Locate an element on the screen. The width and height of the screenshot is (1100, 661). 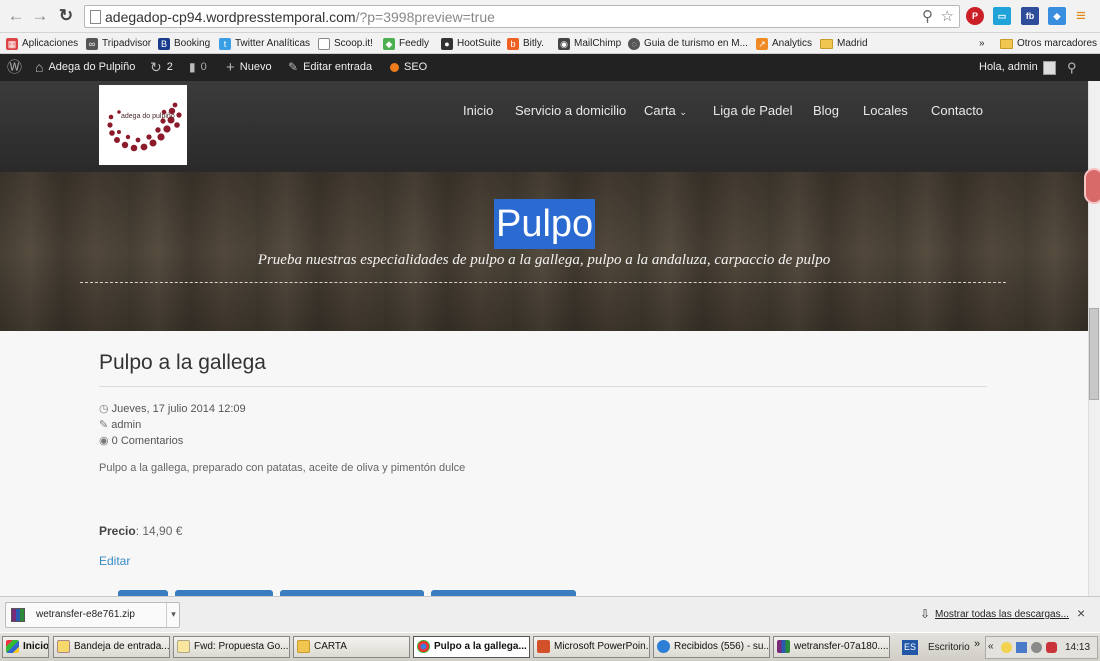
menu-icon: ≡ is located at coordinates (1081, 16).